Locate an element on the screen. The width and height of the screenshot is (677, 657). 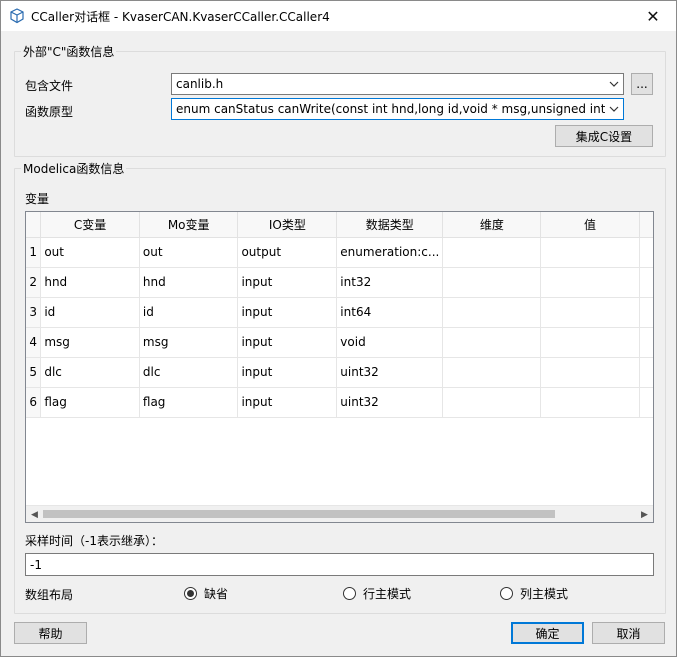
cell-mo-variable: id is located at coordinates (189, 312).